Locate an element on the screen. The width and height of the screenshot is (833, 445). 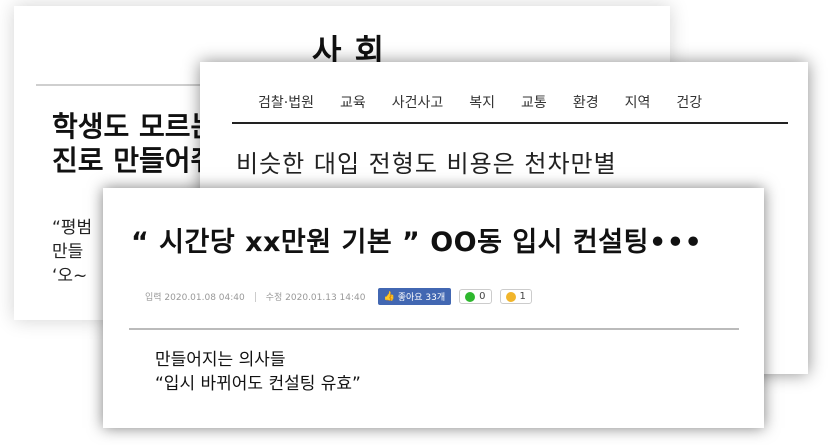
smiley-icon is located at coordinates (510, 296).